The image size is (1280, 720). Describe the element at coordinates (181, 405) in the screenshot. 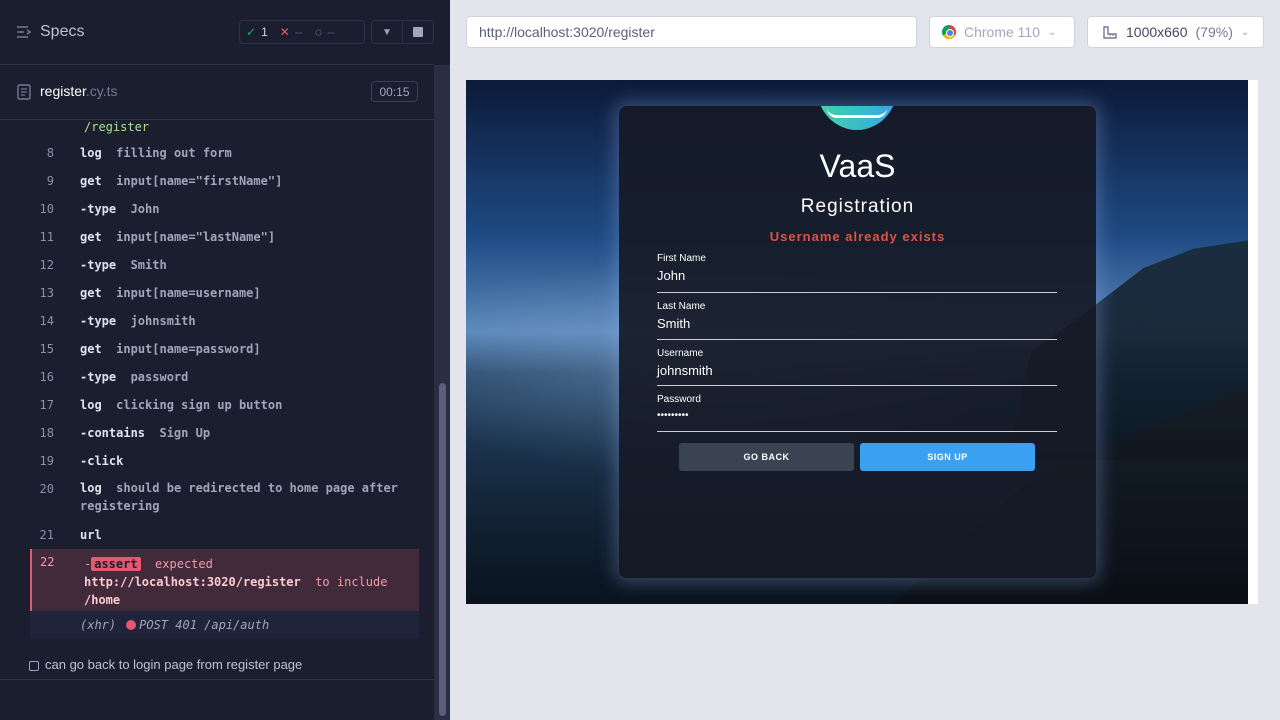

I see `command-name: log clicking sign up button` at that location.